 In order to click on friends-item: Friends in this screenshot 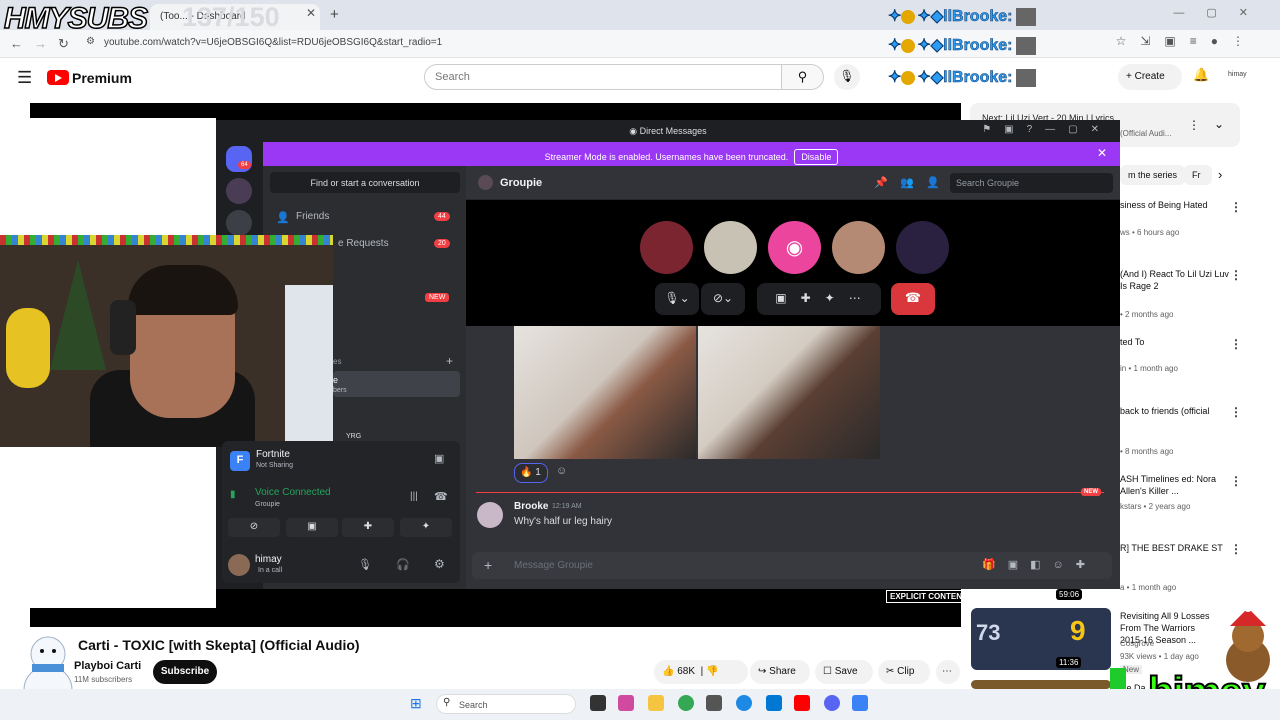, I will do `click(312, 216)`.